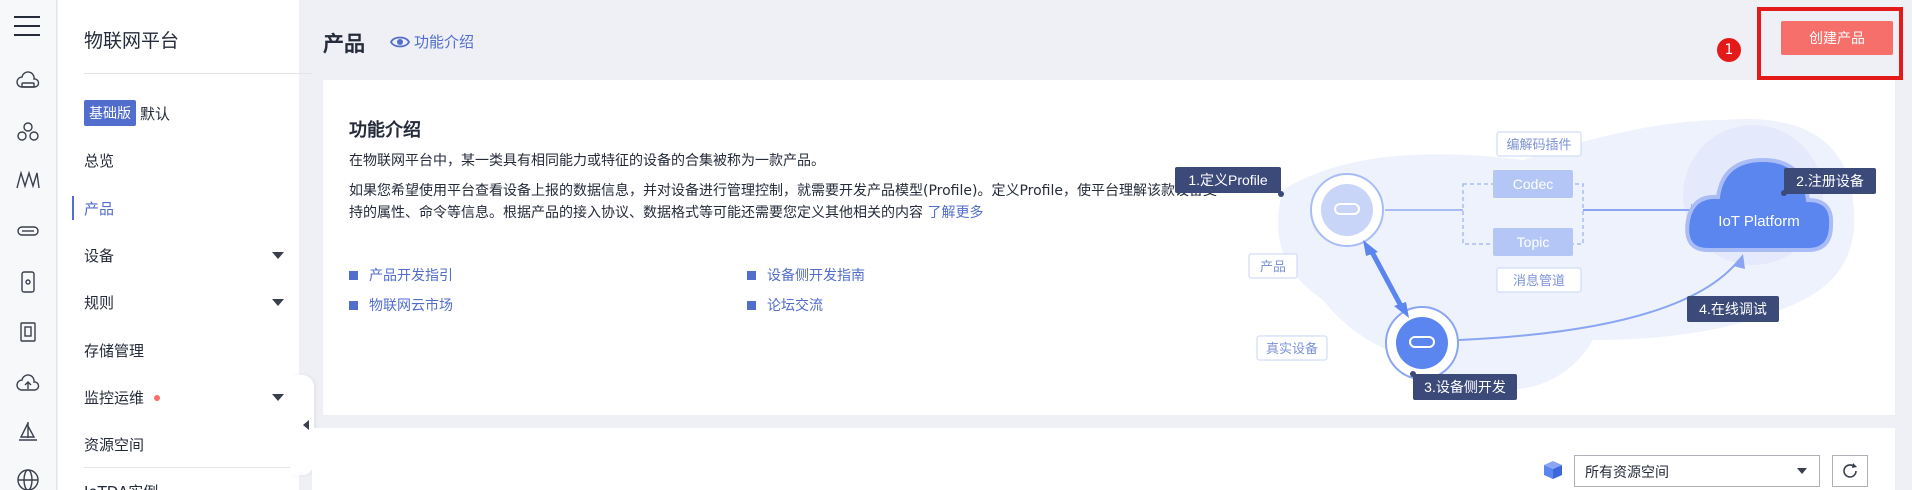  I want to click on refresh-button, so click(1850, 471).